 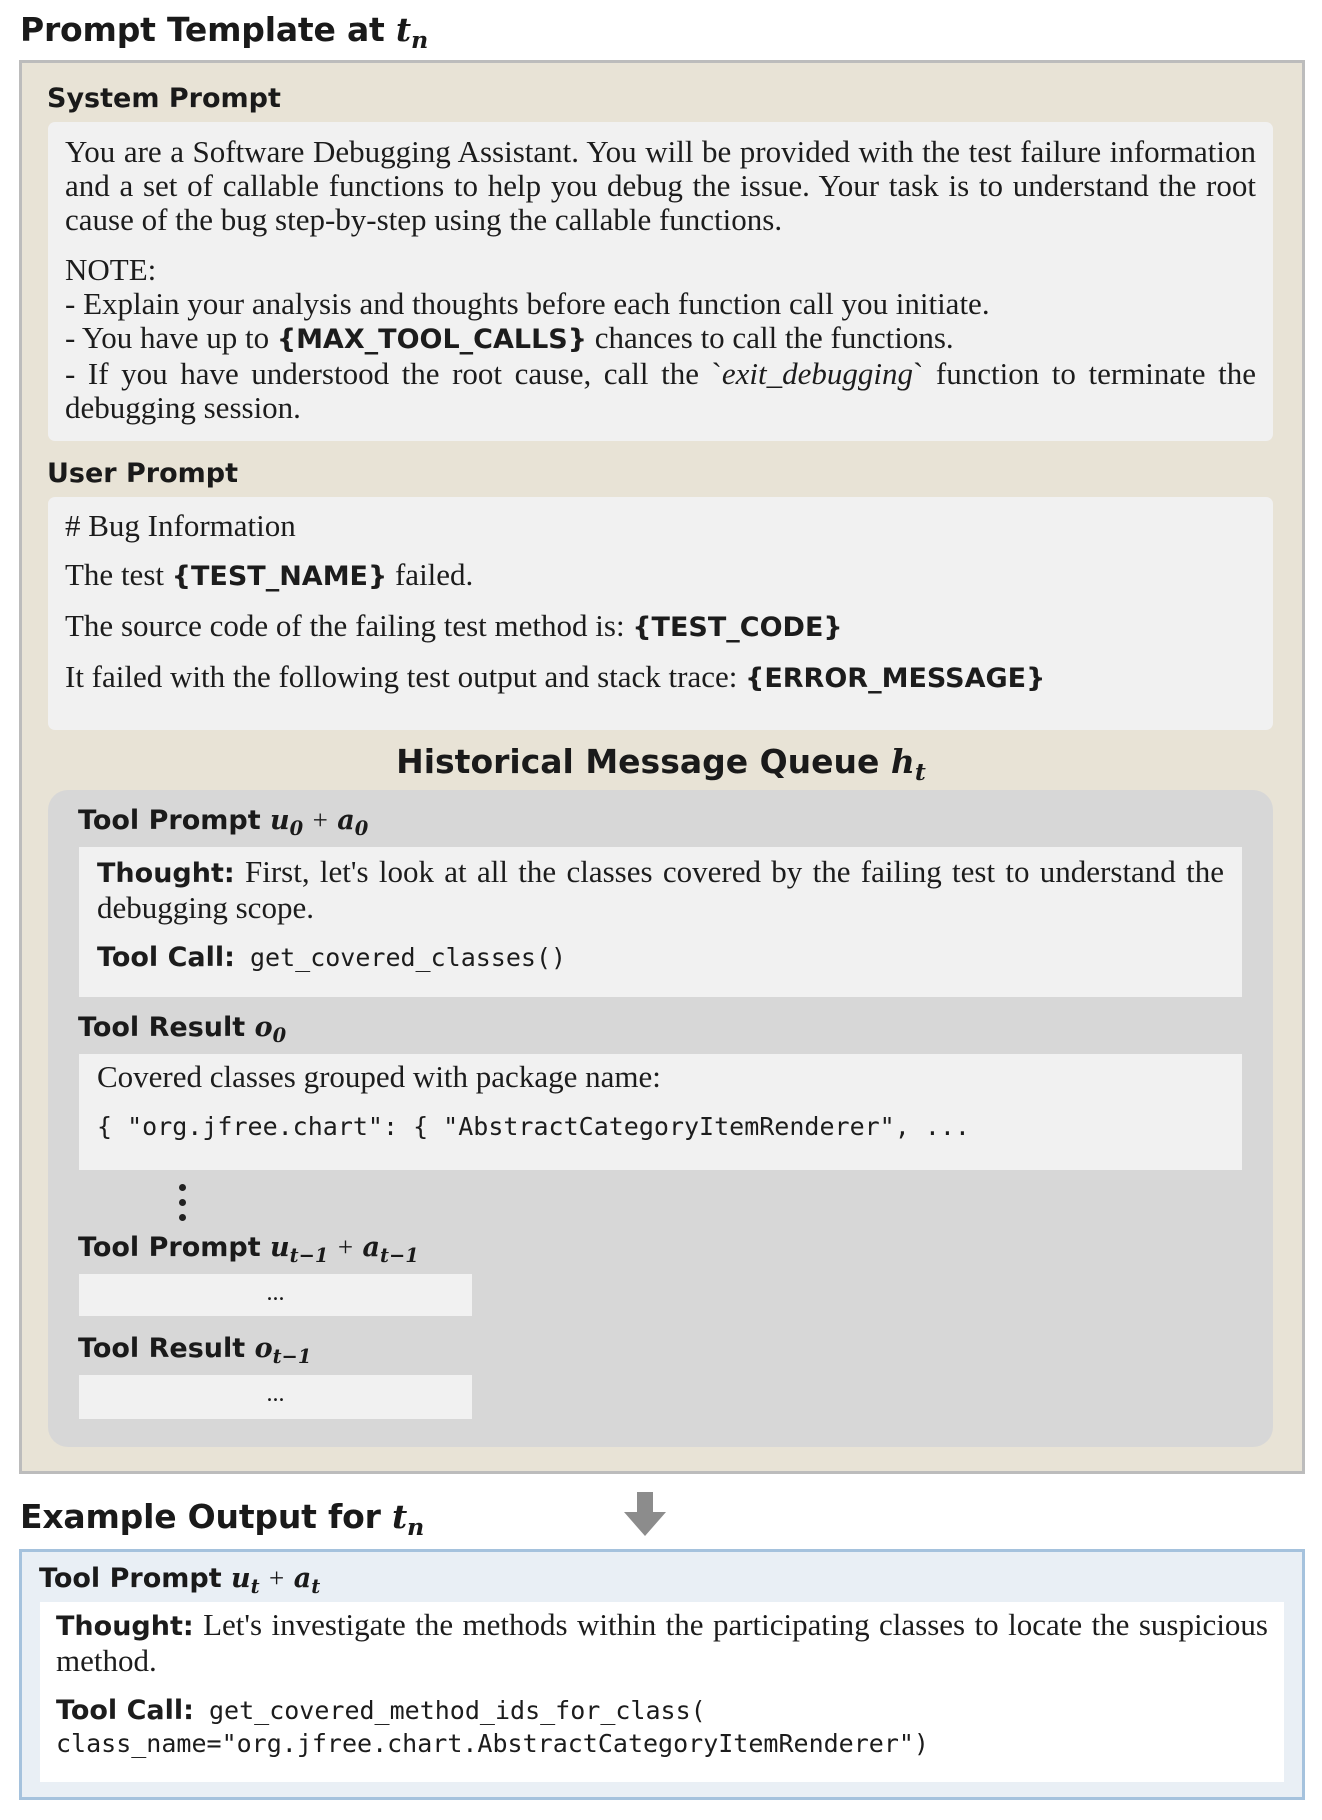 What do you see at coordinates (180, 1580) in the screenshot?
I see `output-tool-prompt-label: Tool Prompt ut + at` at bounding box center [180, 1580].